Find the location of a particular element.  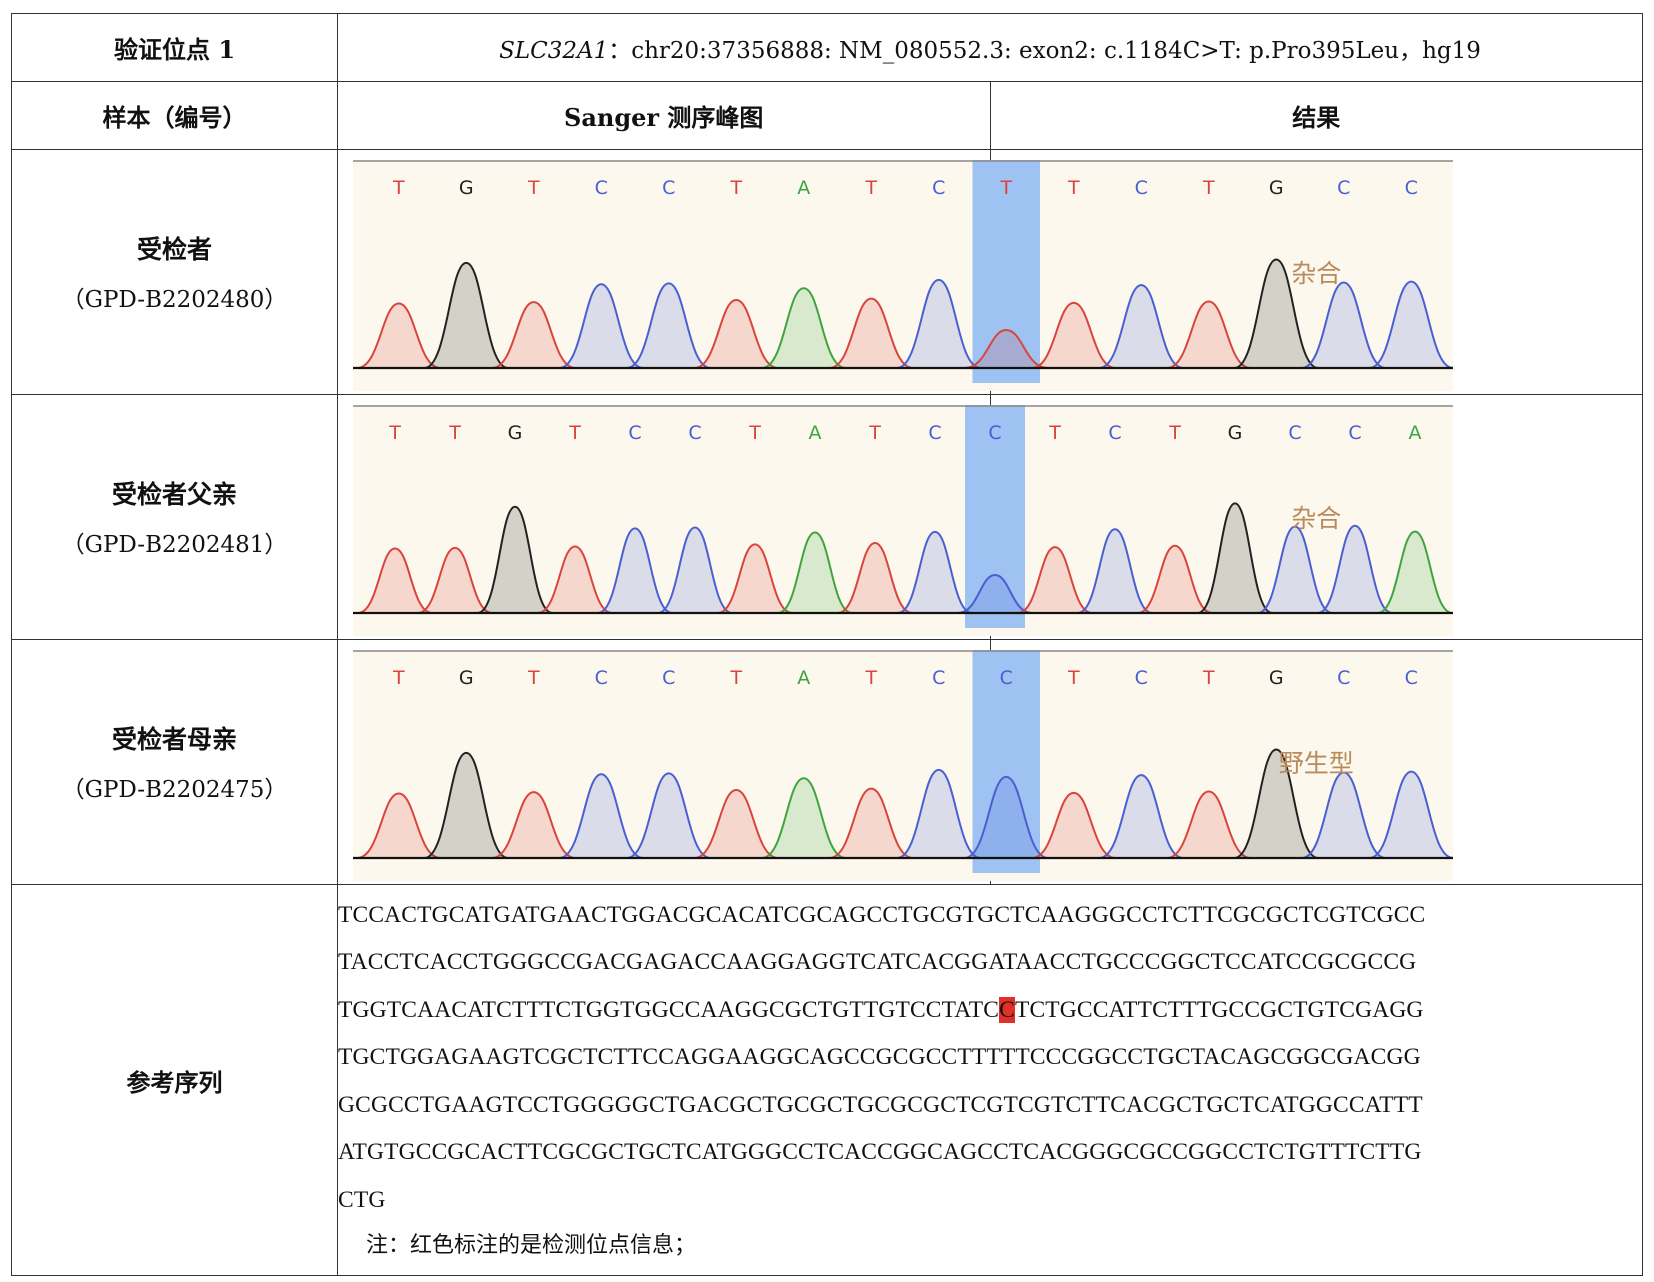

sample-name: 受检者父亲 is located at coordinates (174, 494).